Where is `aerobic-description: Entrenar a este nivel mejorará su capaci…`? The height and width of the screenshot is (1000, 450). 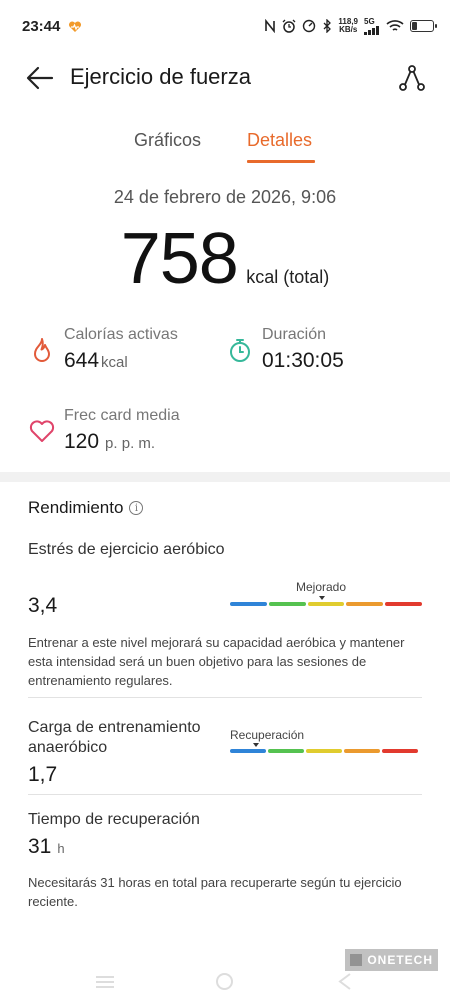 aerobic-description: Entrenar a este nivel mejorará su capaci… is located at coordinates (216, 661).